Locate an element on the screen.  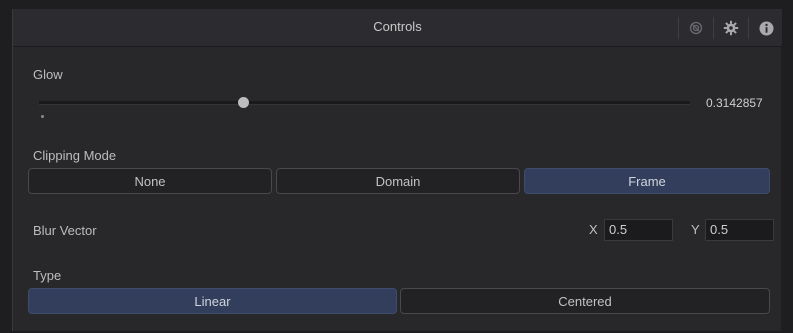
clipping-mode-label: Clipping Mode is located at coordinates (75, 155).